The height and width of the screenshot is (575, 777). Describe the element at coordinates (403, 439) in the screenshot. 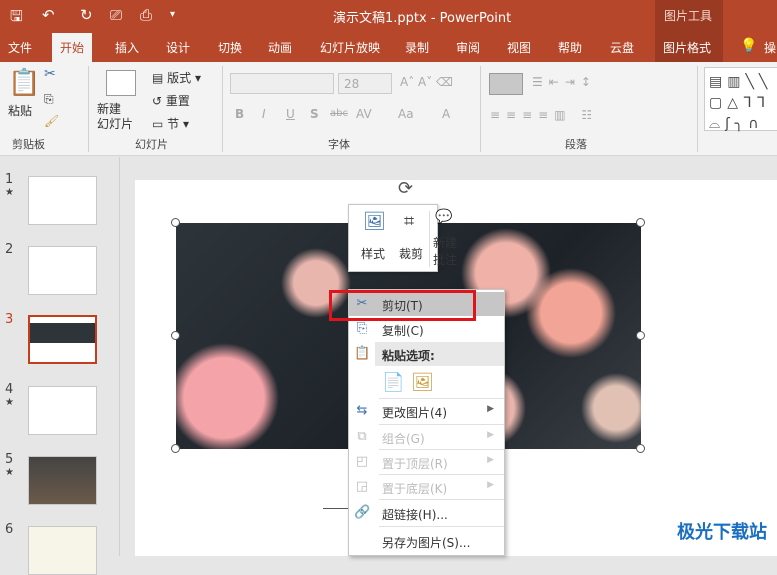

I see `menu-label: 组合(G)` at that location.